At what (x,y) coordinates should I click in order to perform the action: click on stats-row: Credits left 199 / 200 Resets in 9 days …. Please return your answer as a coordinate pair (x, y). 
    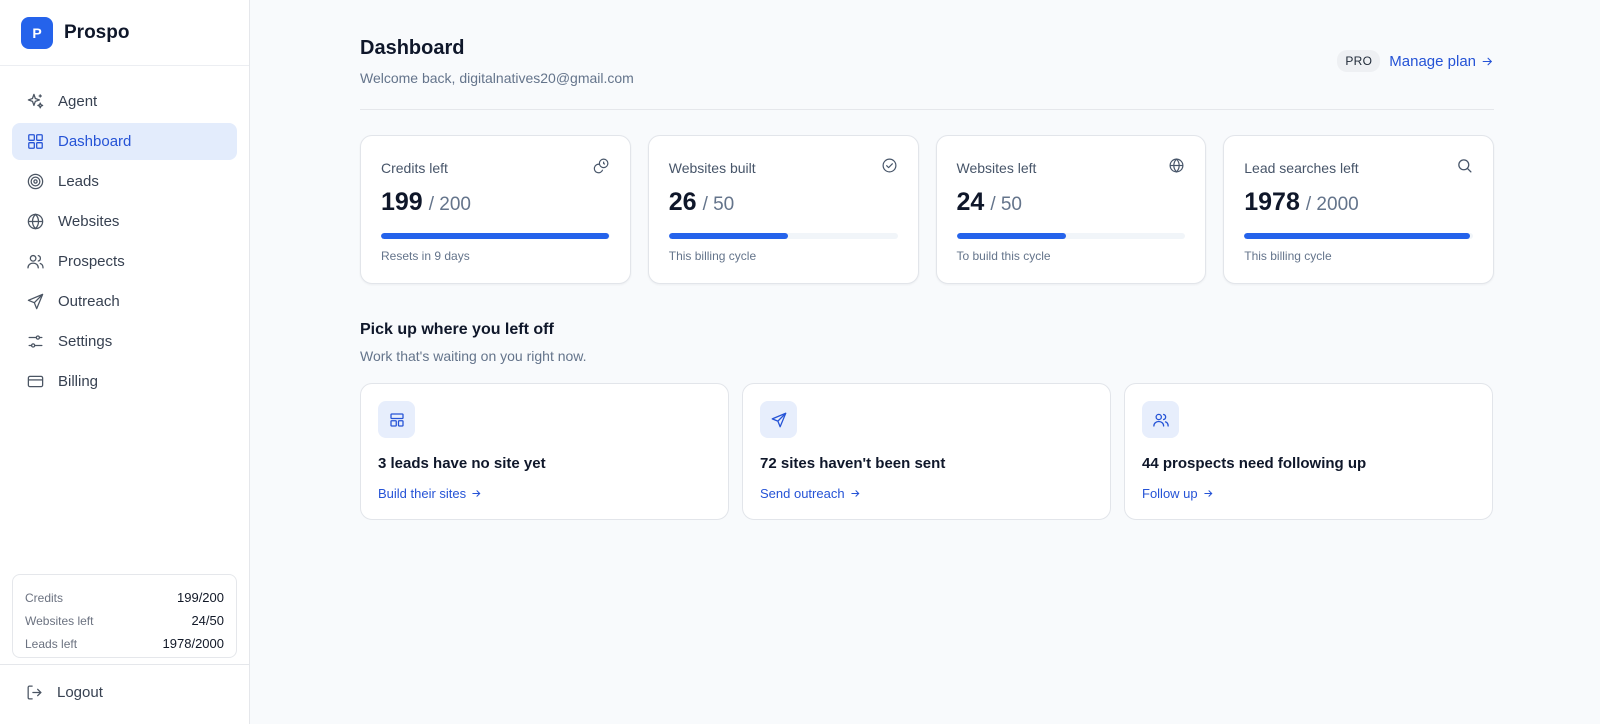
    Looking at the image, I should click on (927, 209).